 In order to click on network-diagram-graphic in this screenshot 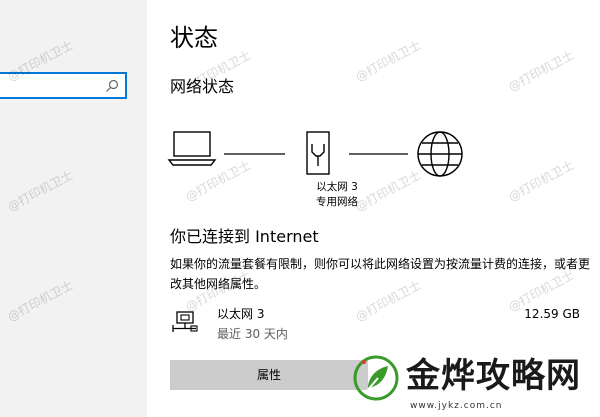, I will do `click(315, 154)`.